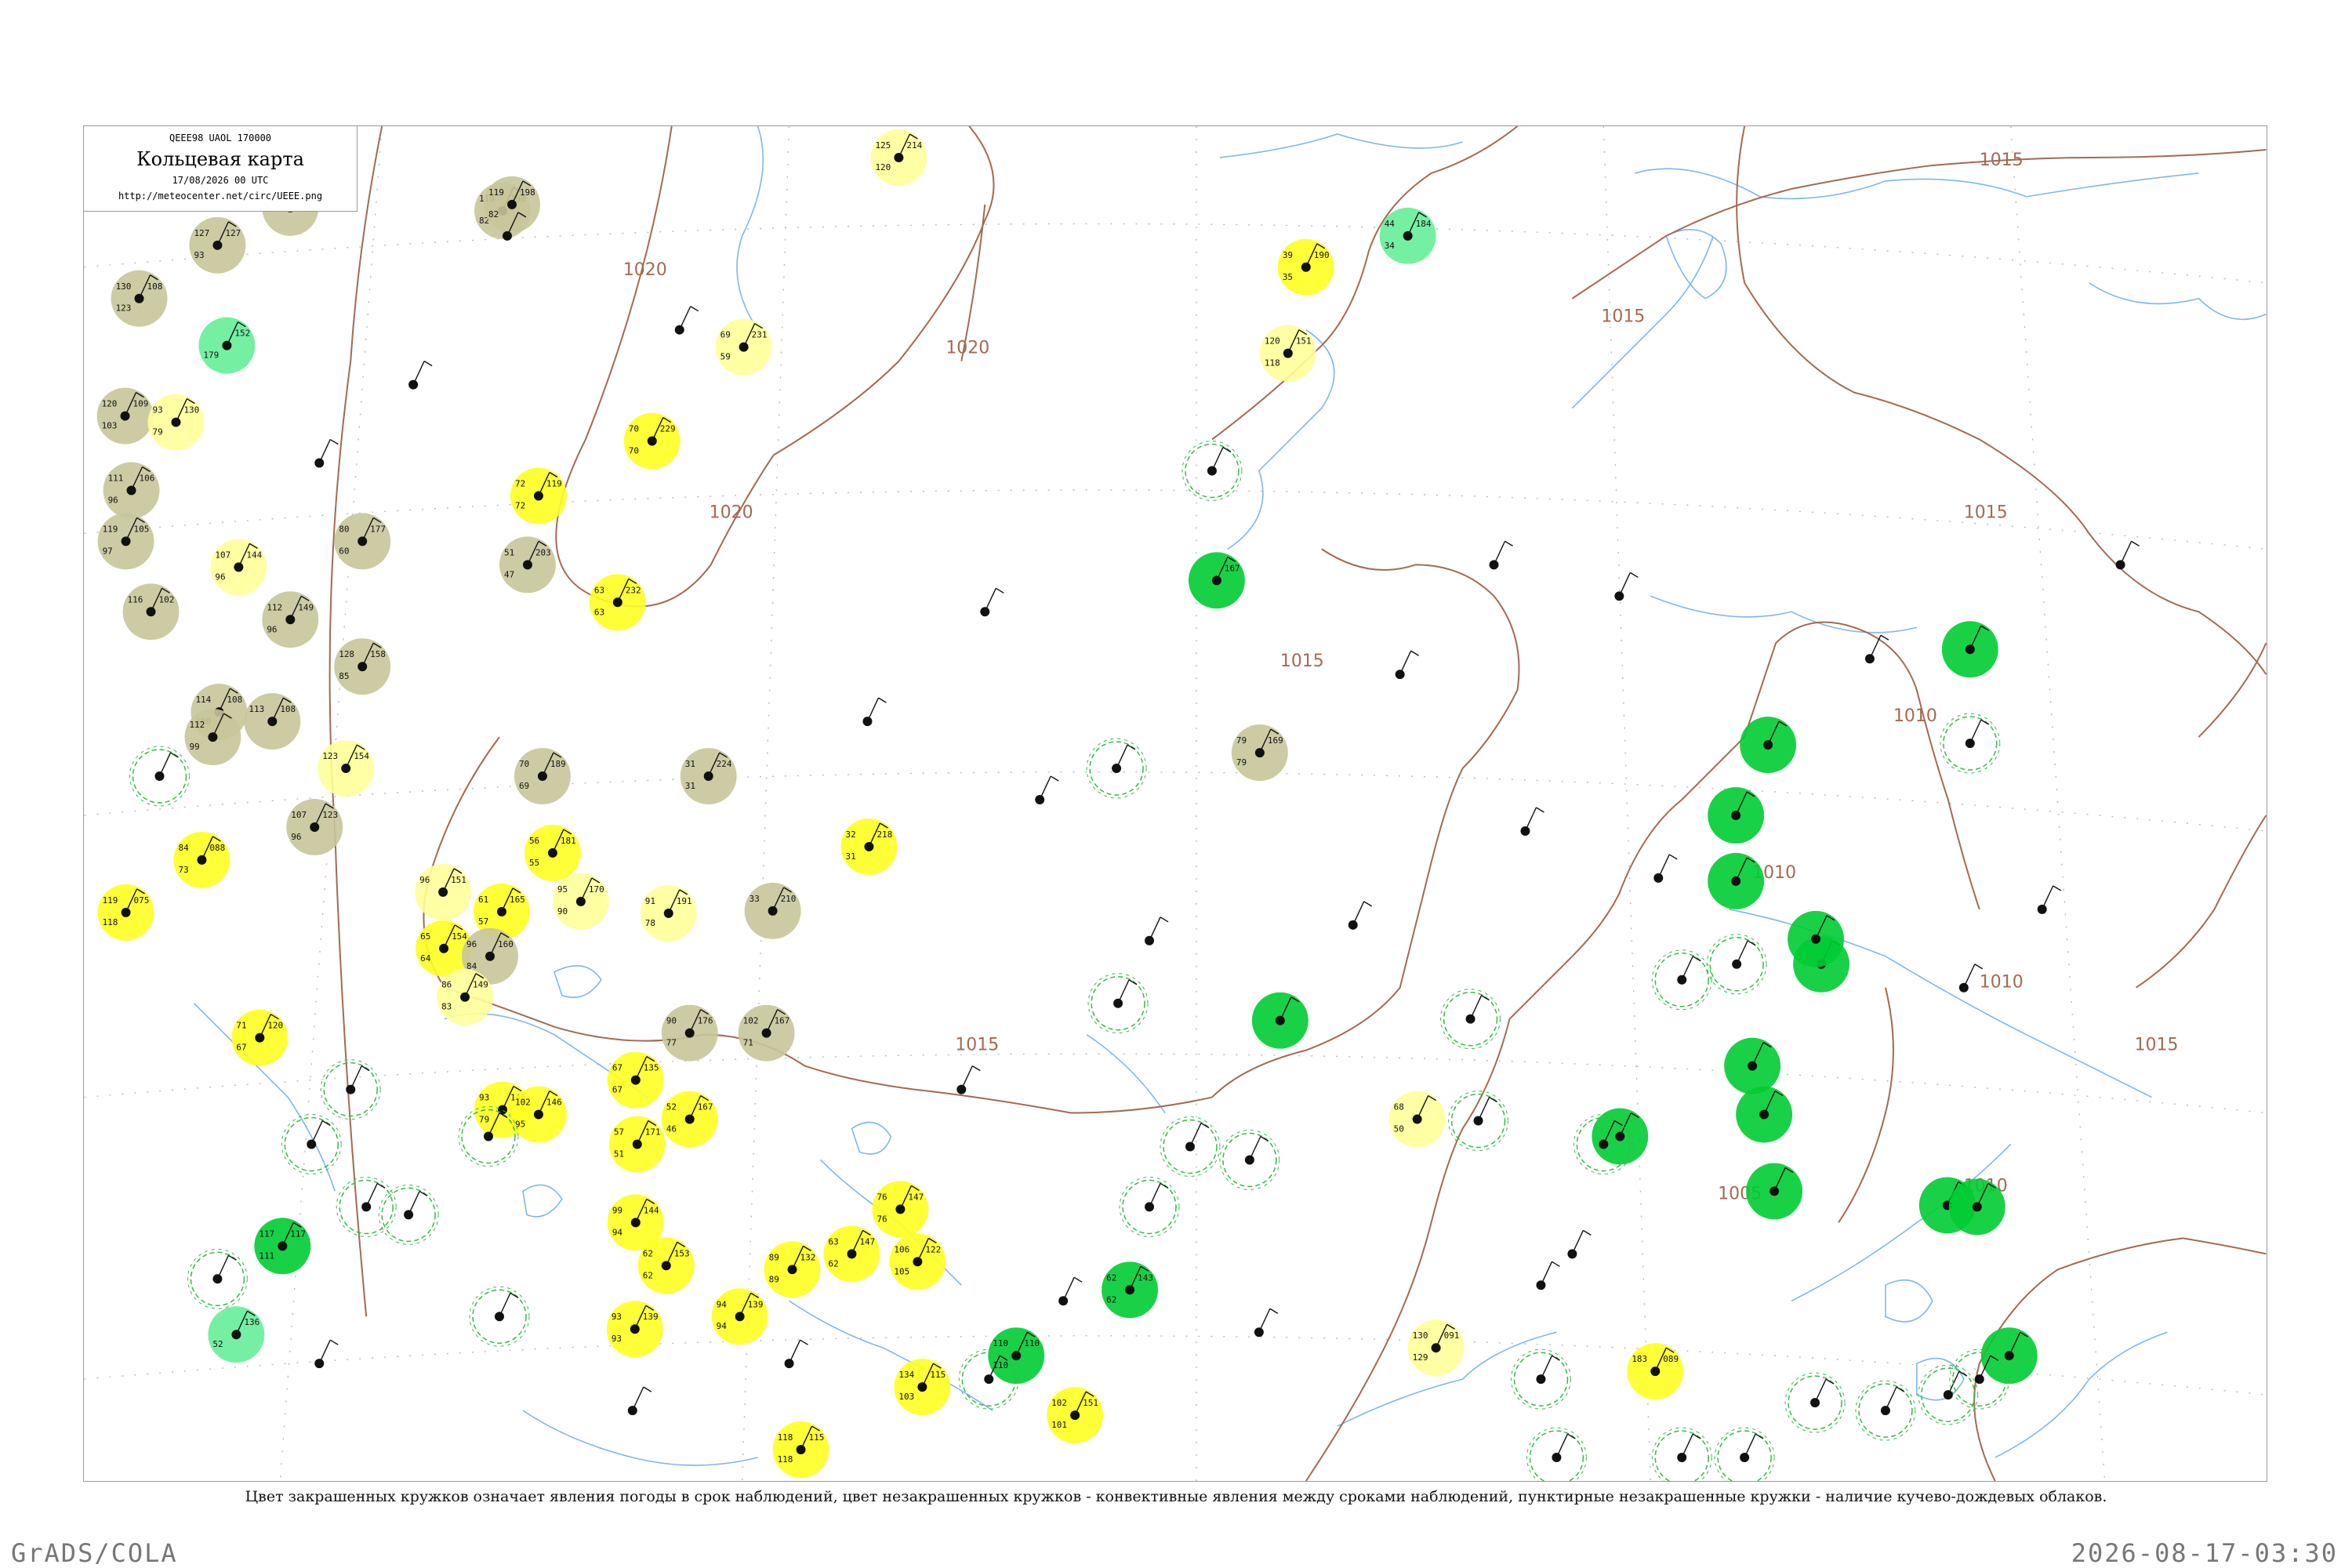 This screenshot has height=1568, width=2352. Describe the element at coordinates (493, 214) in the screenshot. I see `dewpoint-value: 82` at that location.